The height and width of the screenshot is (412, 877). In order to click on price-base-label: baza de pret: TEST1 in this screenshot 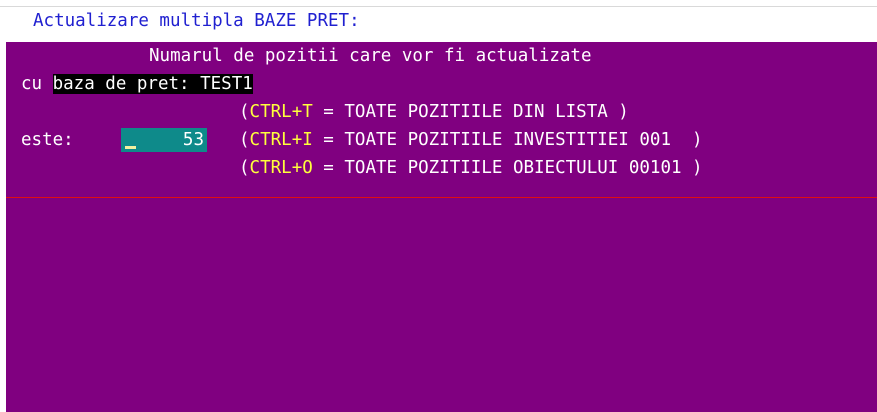, I will do `click(152, 84)`.